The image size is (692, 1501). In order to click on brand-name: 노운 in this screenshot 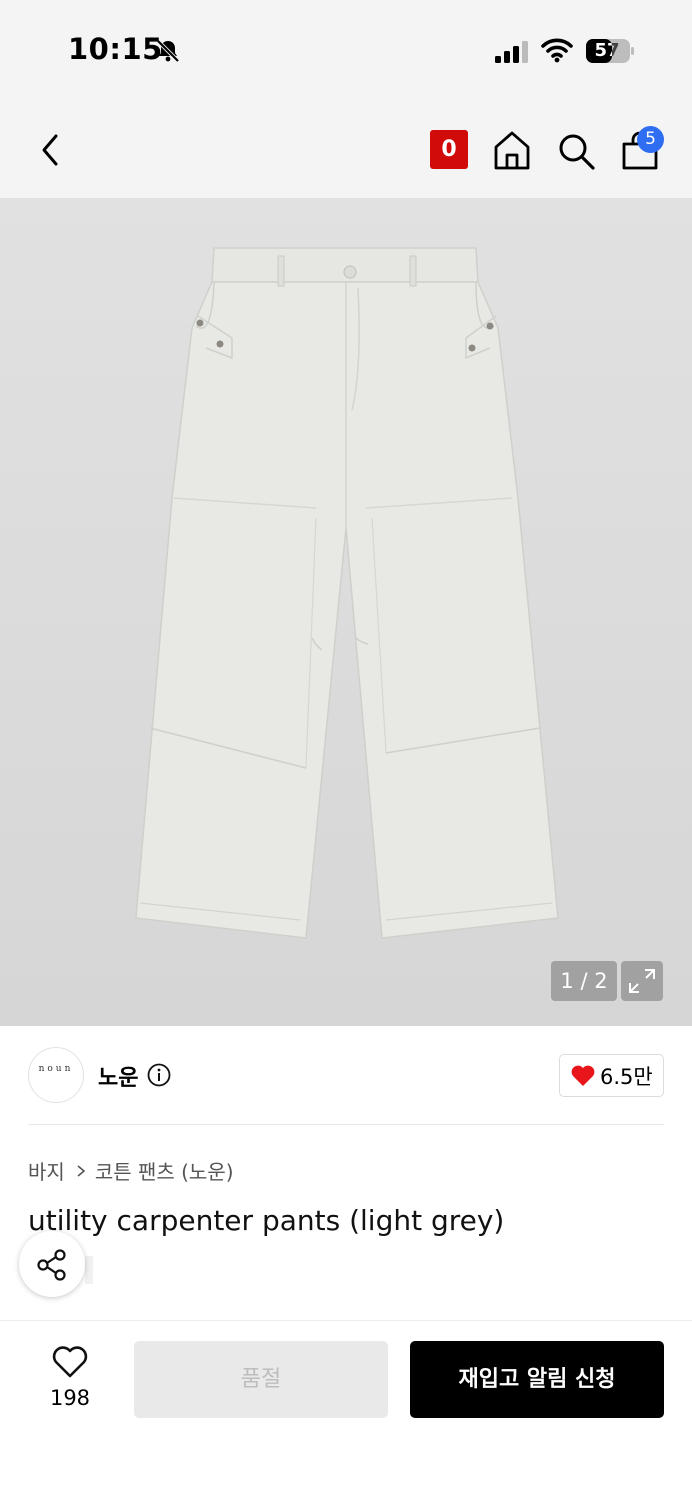, I will do `click(118, 1076)`.